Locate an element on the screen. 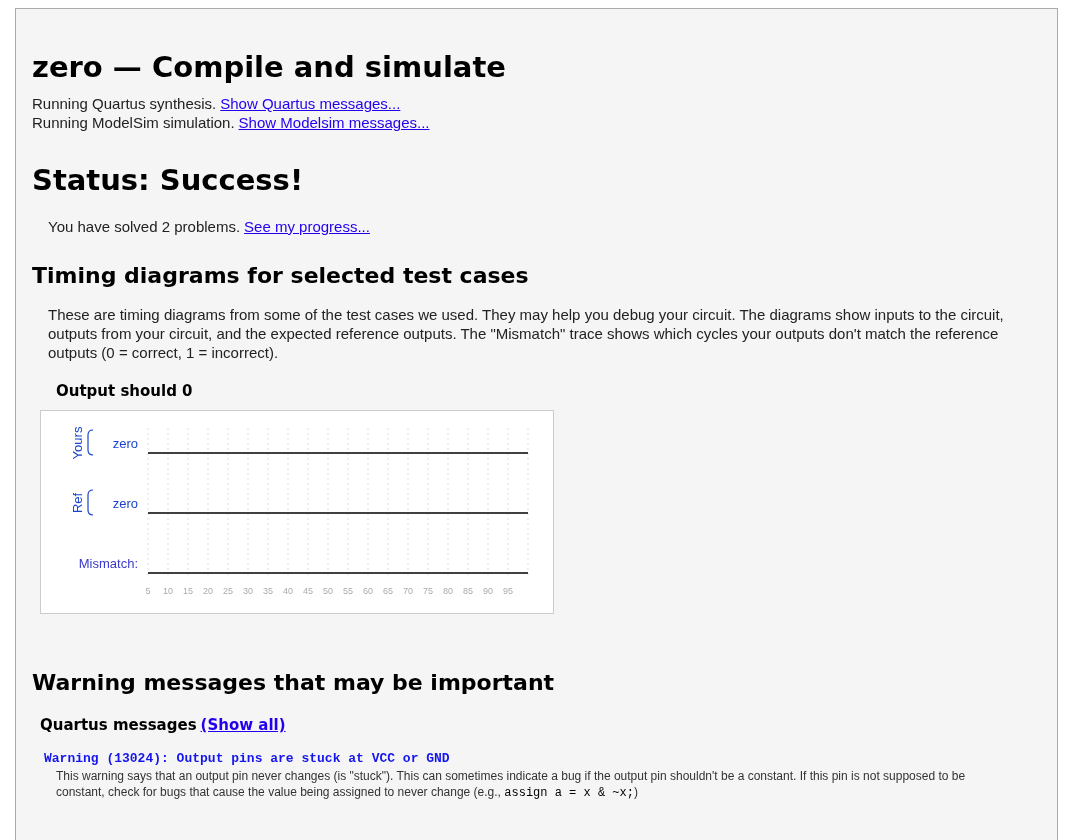 This screenshot has width=1078, height=840. tick-label: 75 is located at coordinates (428, 591).